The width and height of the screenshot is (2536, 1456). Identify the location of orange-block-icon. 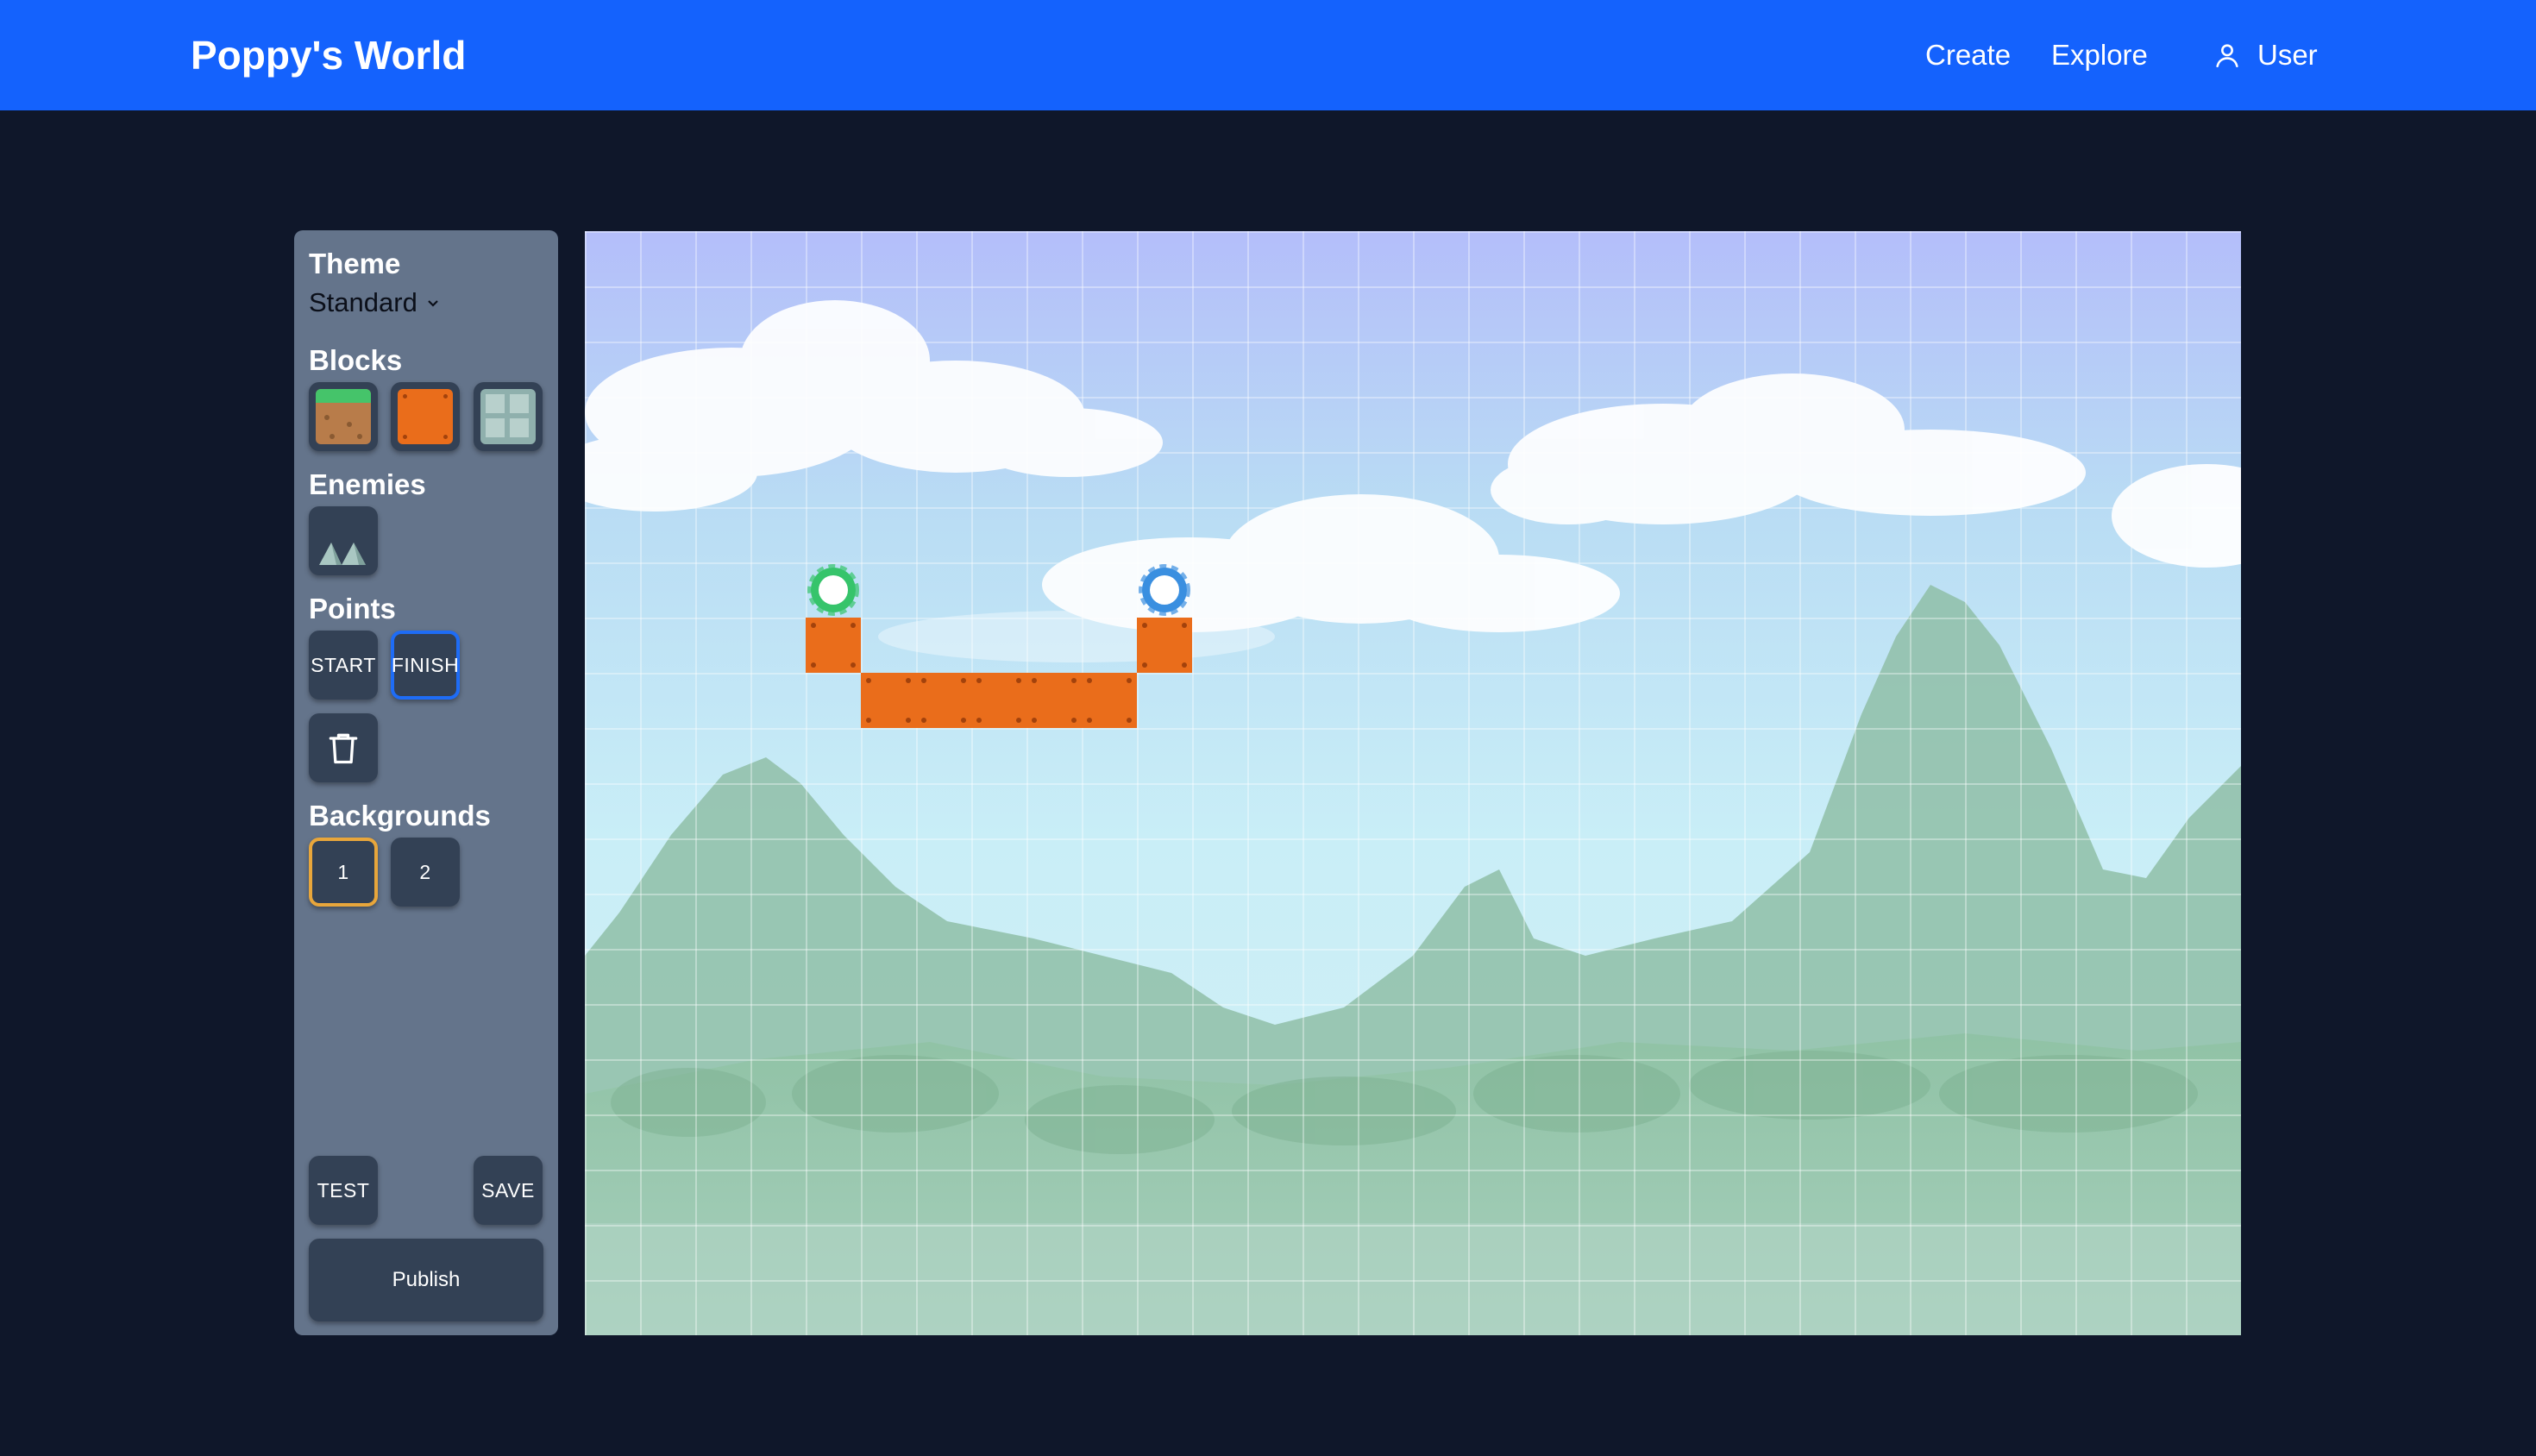
(425, 417).